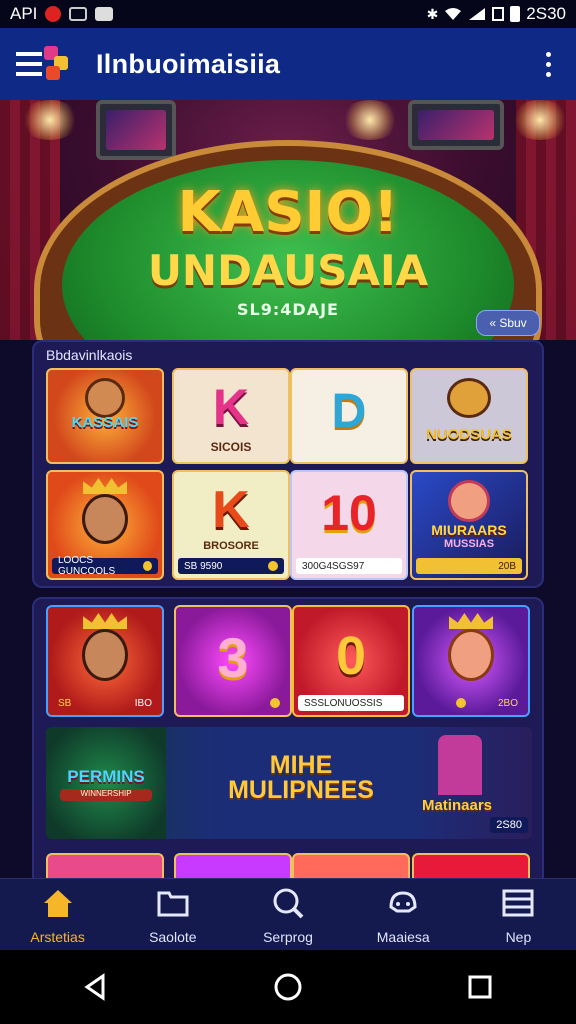 The width and height of the screenshot is (576, 1024). Describe the element at coordinates (231, 546) in the screenshot. I see `game-subtitle: BROSORE` at that location.